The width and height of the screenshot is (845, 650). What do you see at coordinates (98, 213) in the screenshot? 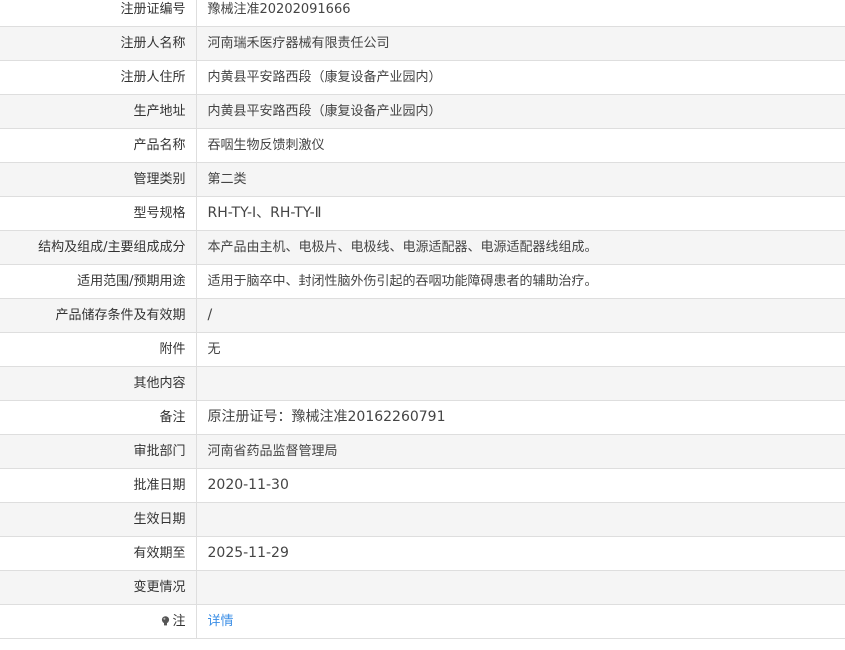
I see `label-model-spec: 型号规格` at bounding box center [98, 213].